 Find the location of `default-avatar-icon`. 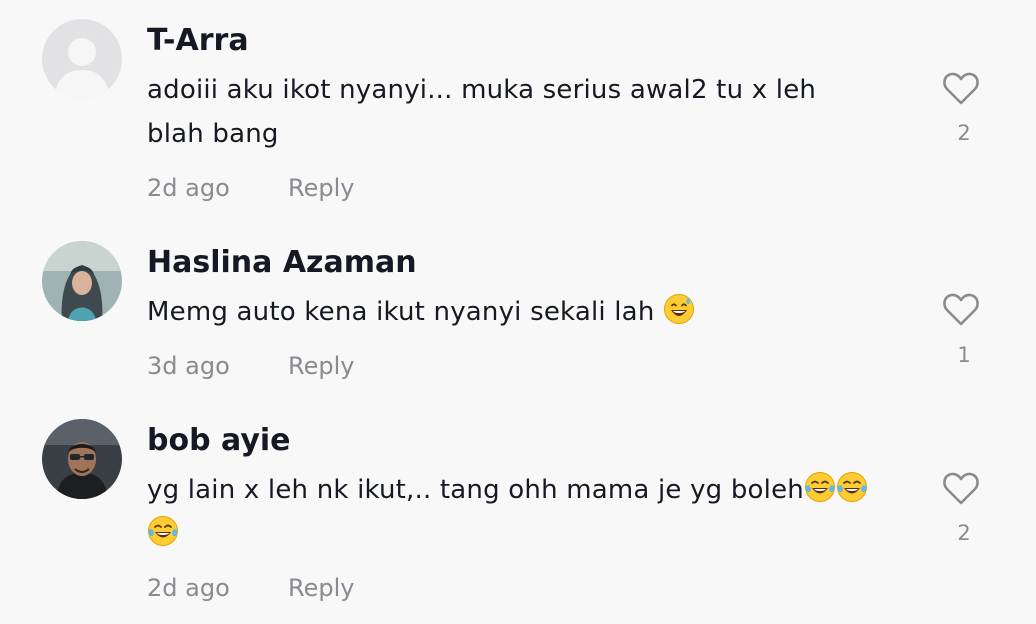

default-avatar-icon is located at coordinates (82, 59).